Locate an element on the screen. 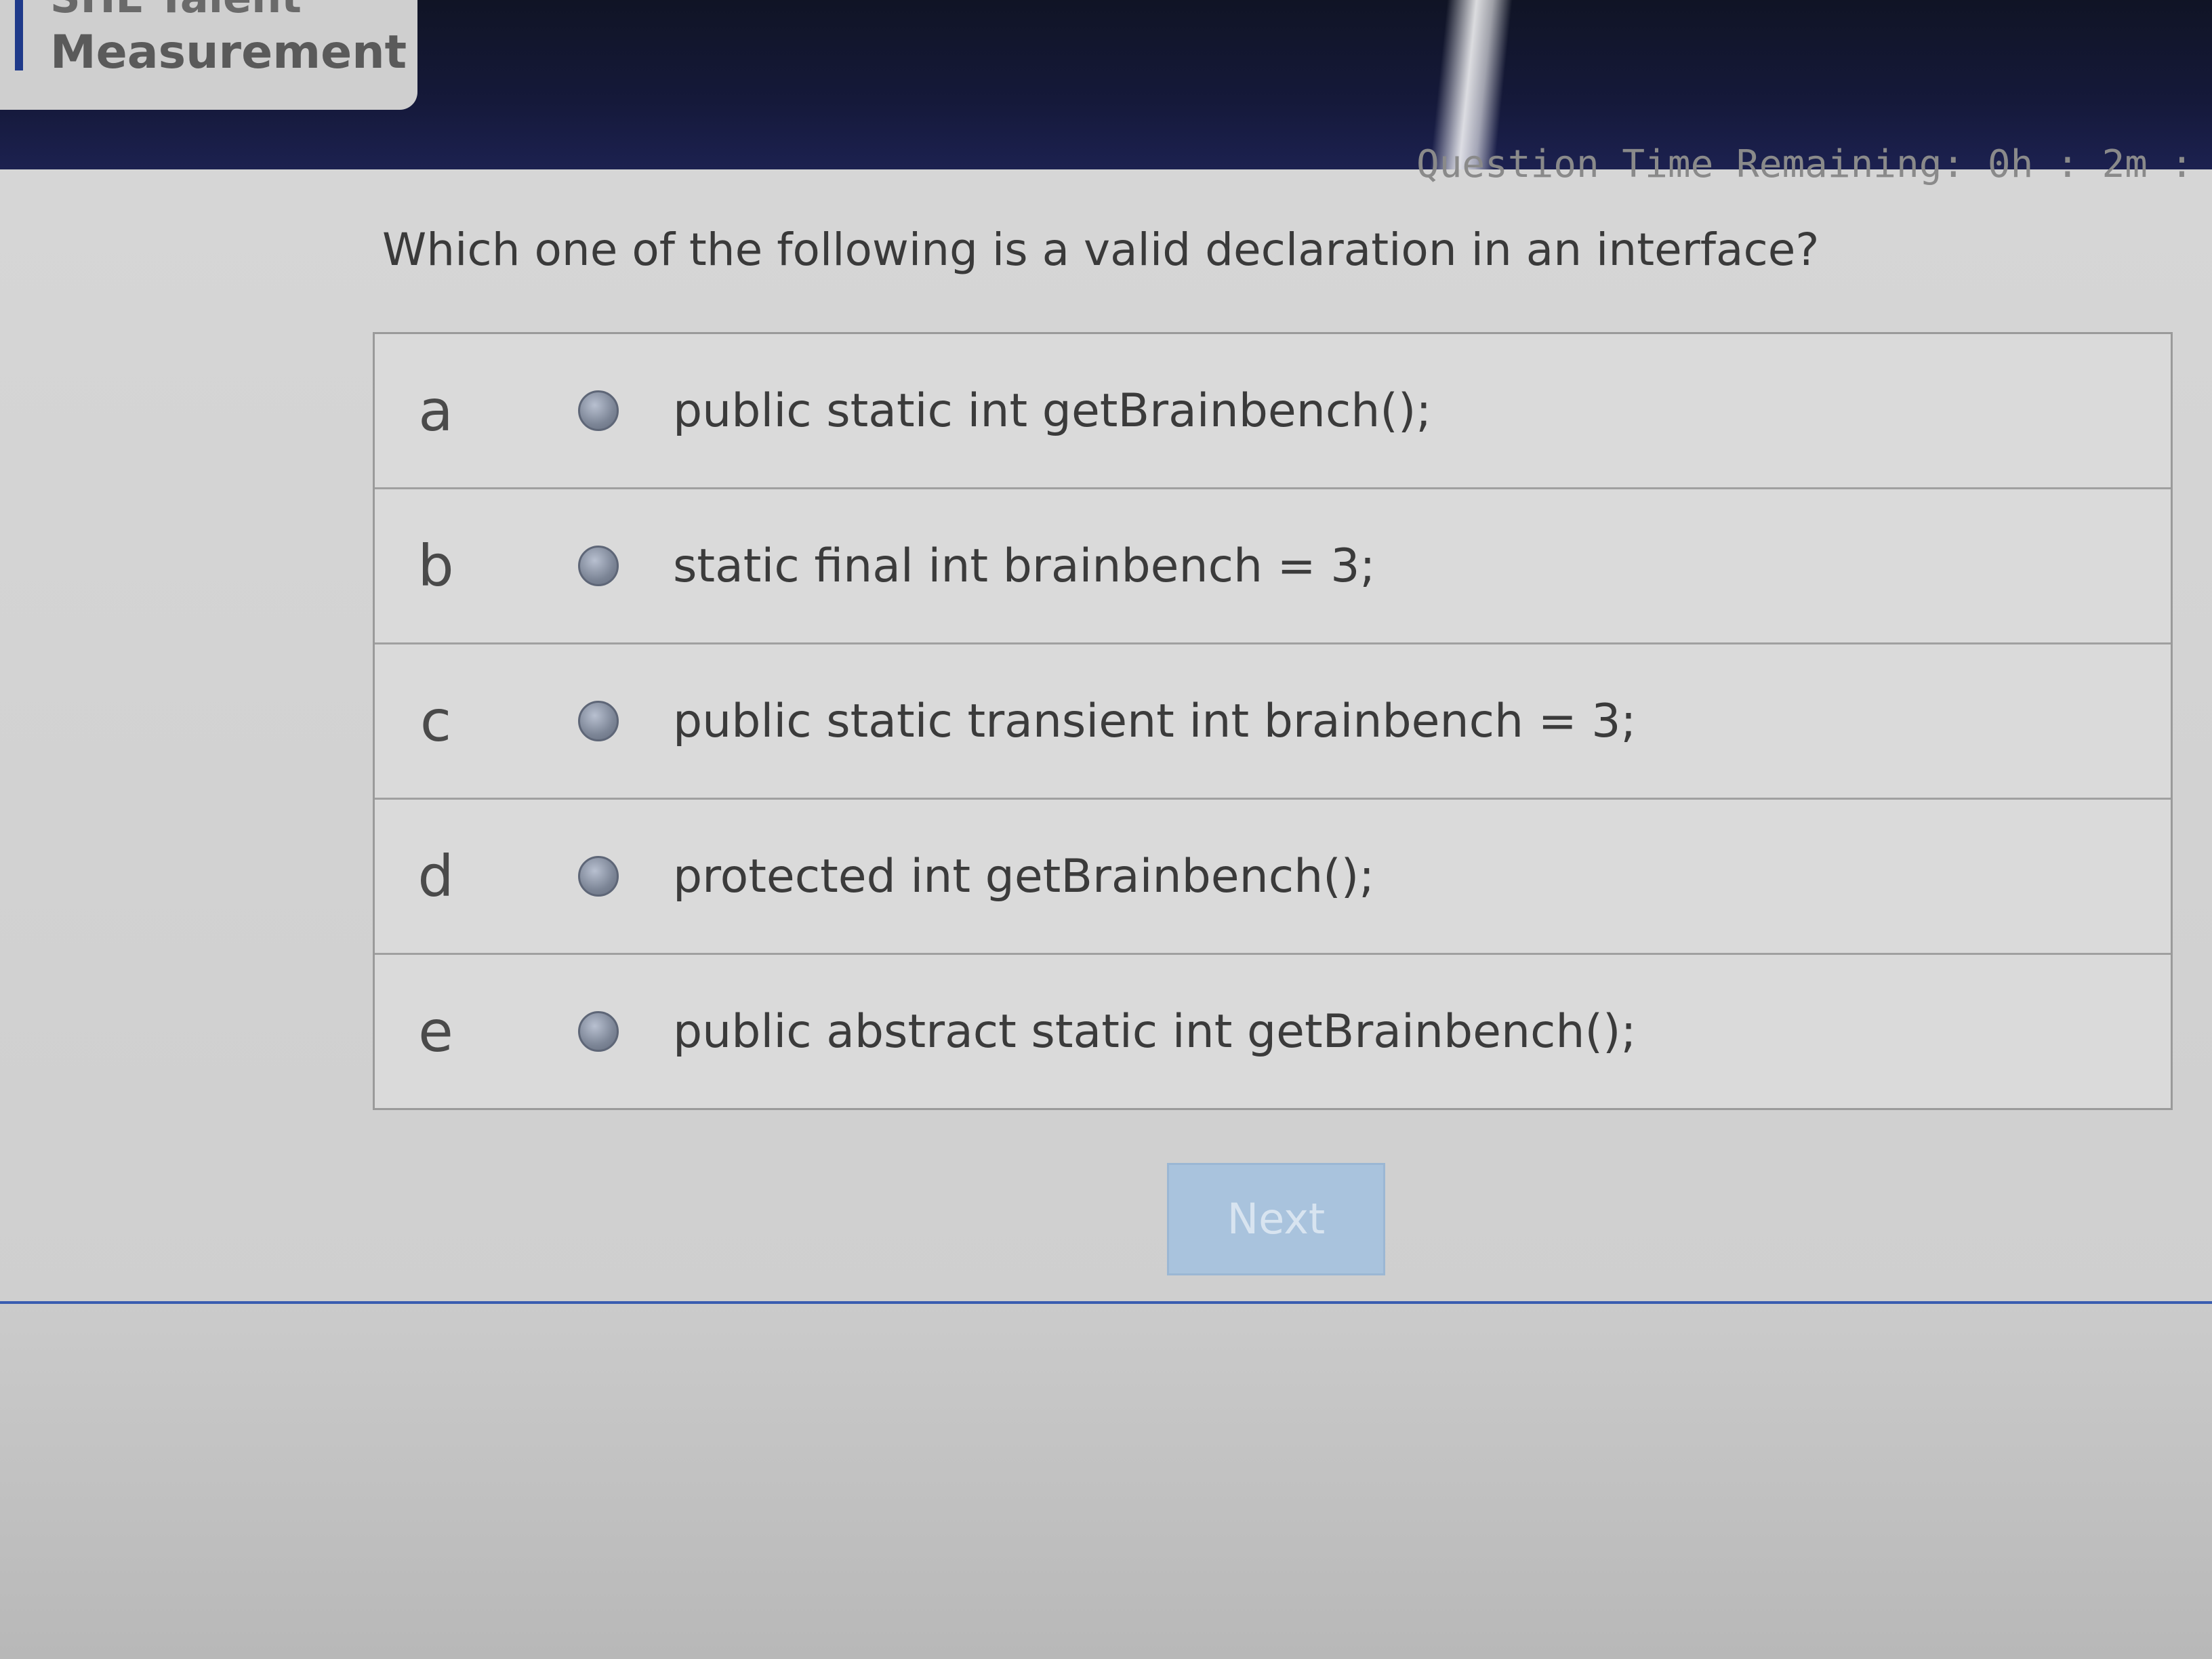 The image size is (2212, 1659). option-letter: d is located at coordinates (436, 876).